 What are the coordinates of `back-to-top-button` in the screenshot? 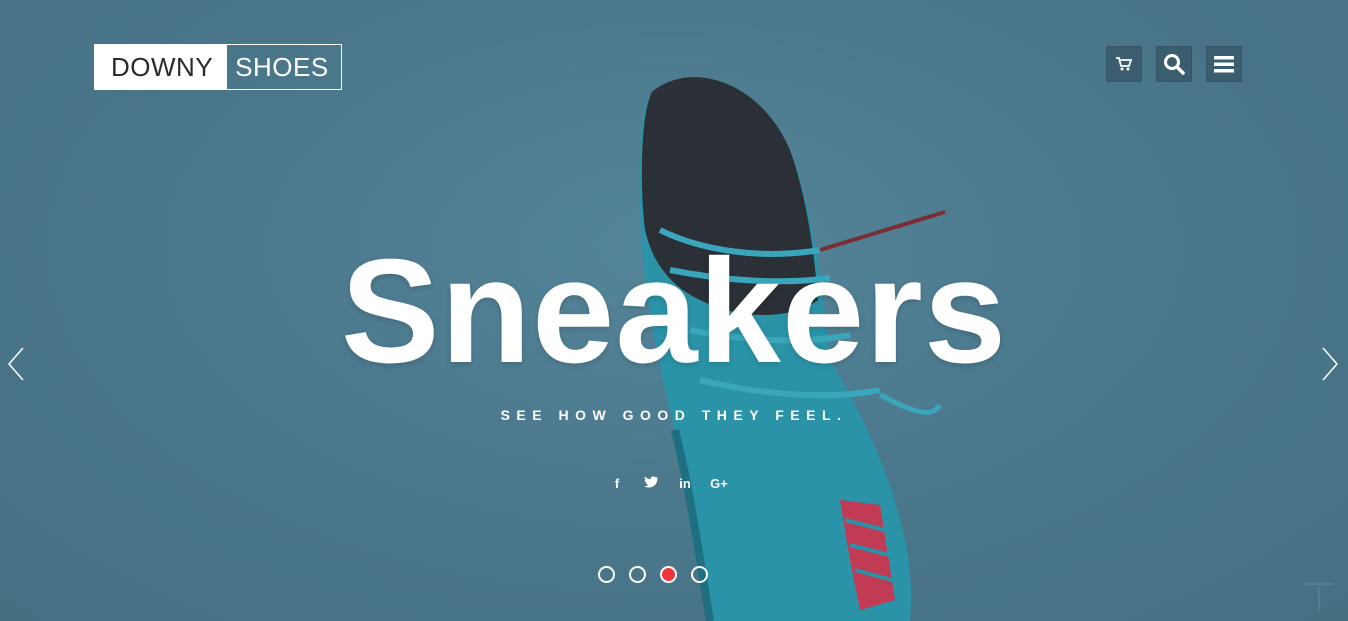 It's located at (1319, 598).